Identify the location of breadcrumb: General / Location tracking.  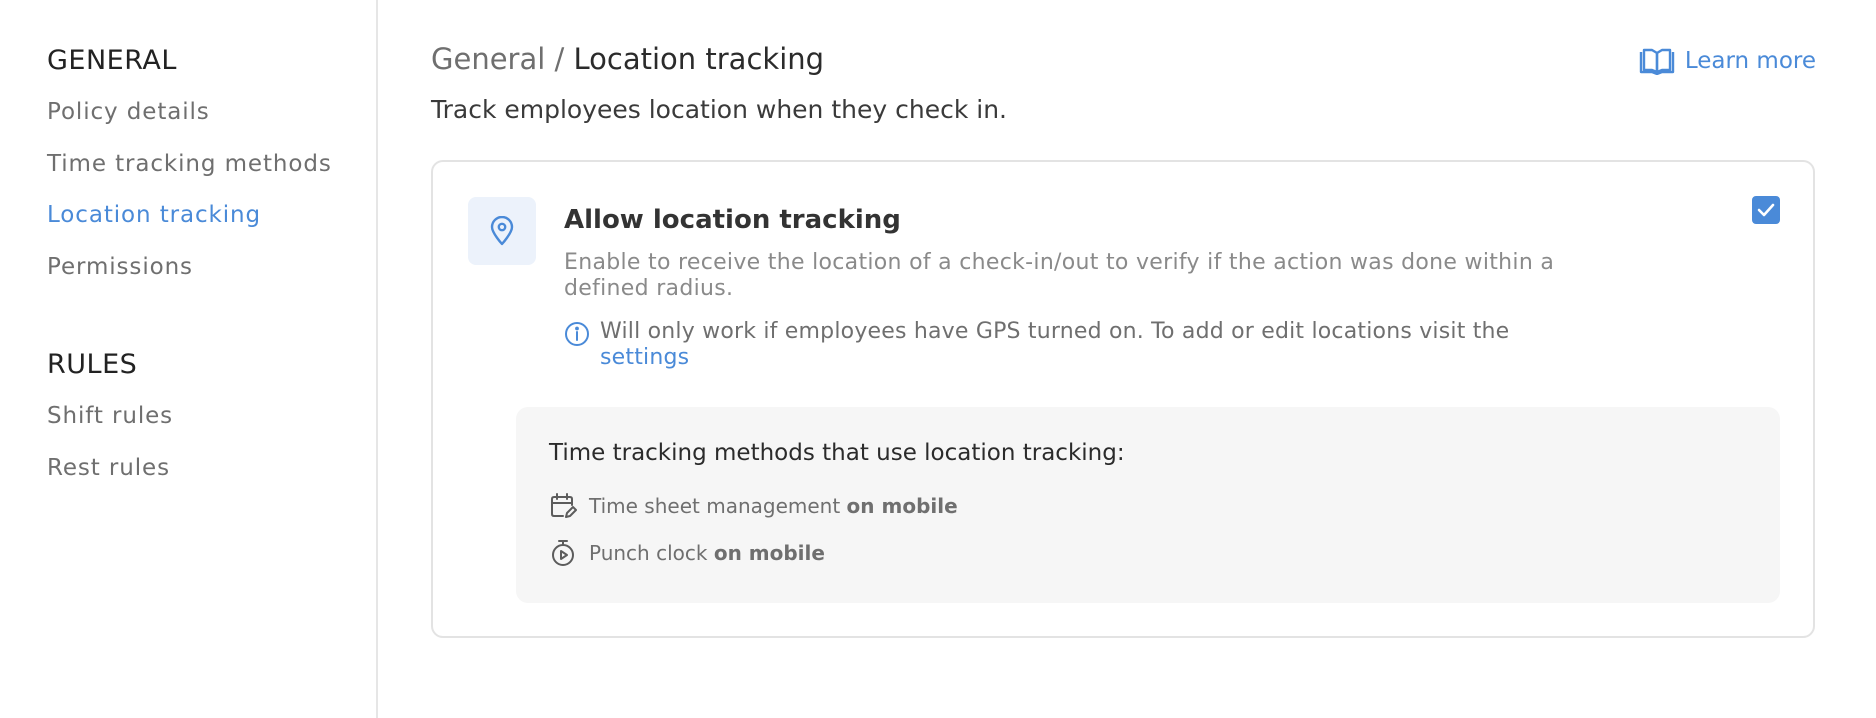
(627, 59).